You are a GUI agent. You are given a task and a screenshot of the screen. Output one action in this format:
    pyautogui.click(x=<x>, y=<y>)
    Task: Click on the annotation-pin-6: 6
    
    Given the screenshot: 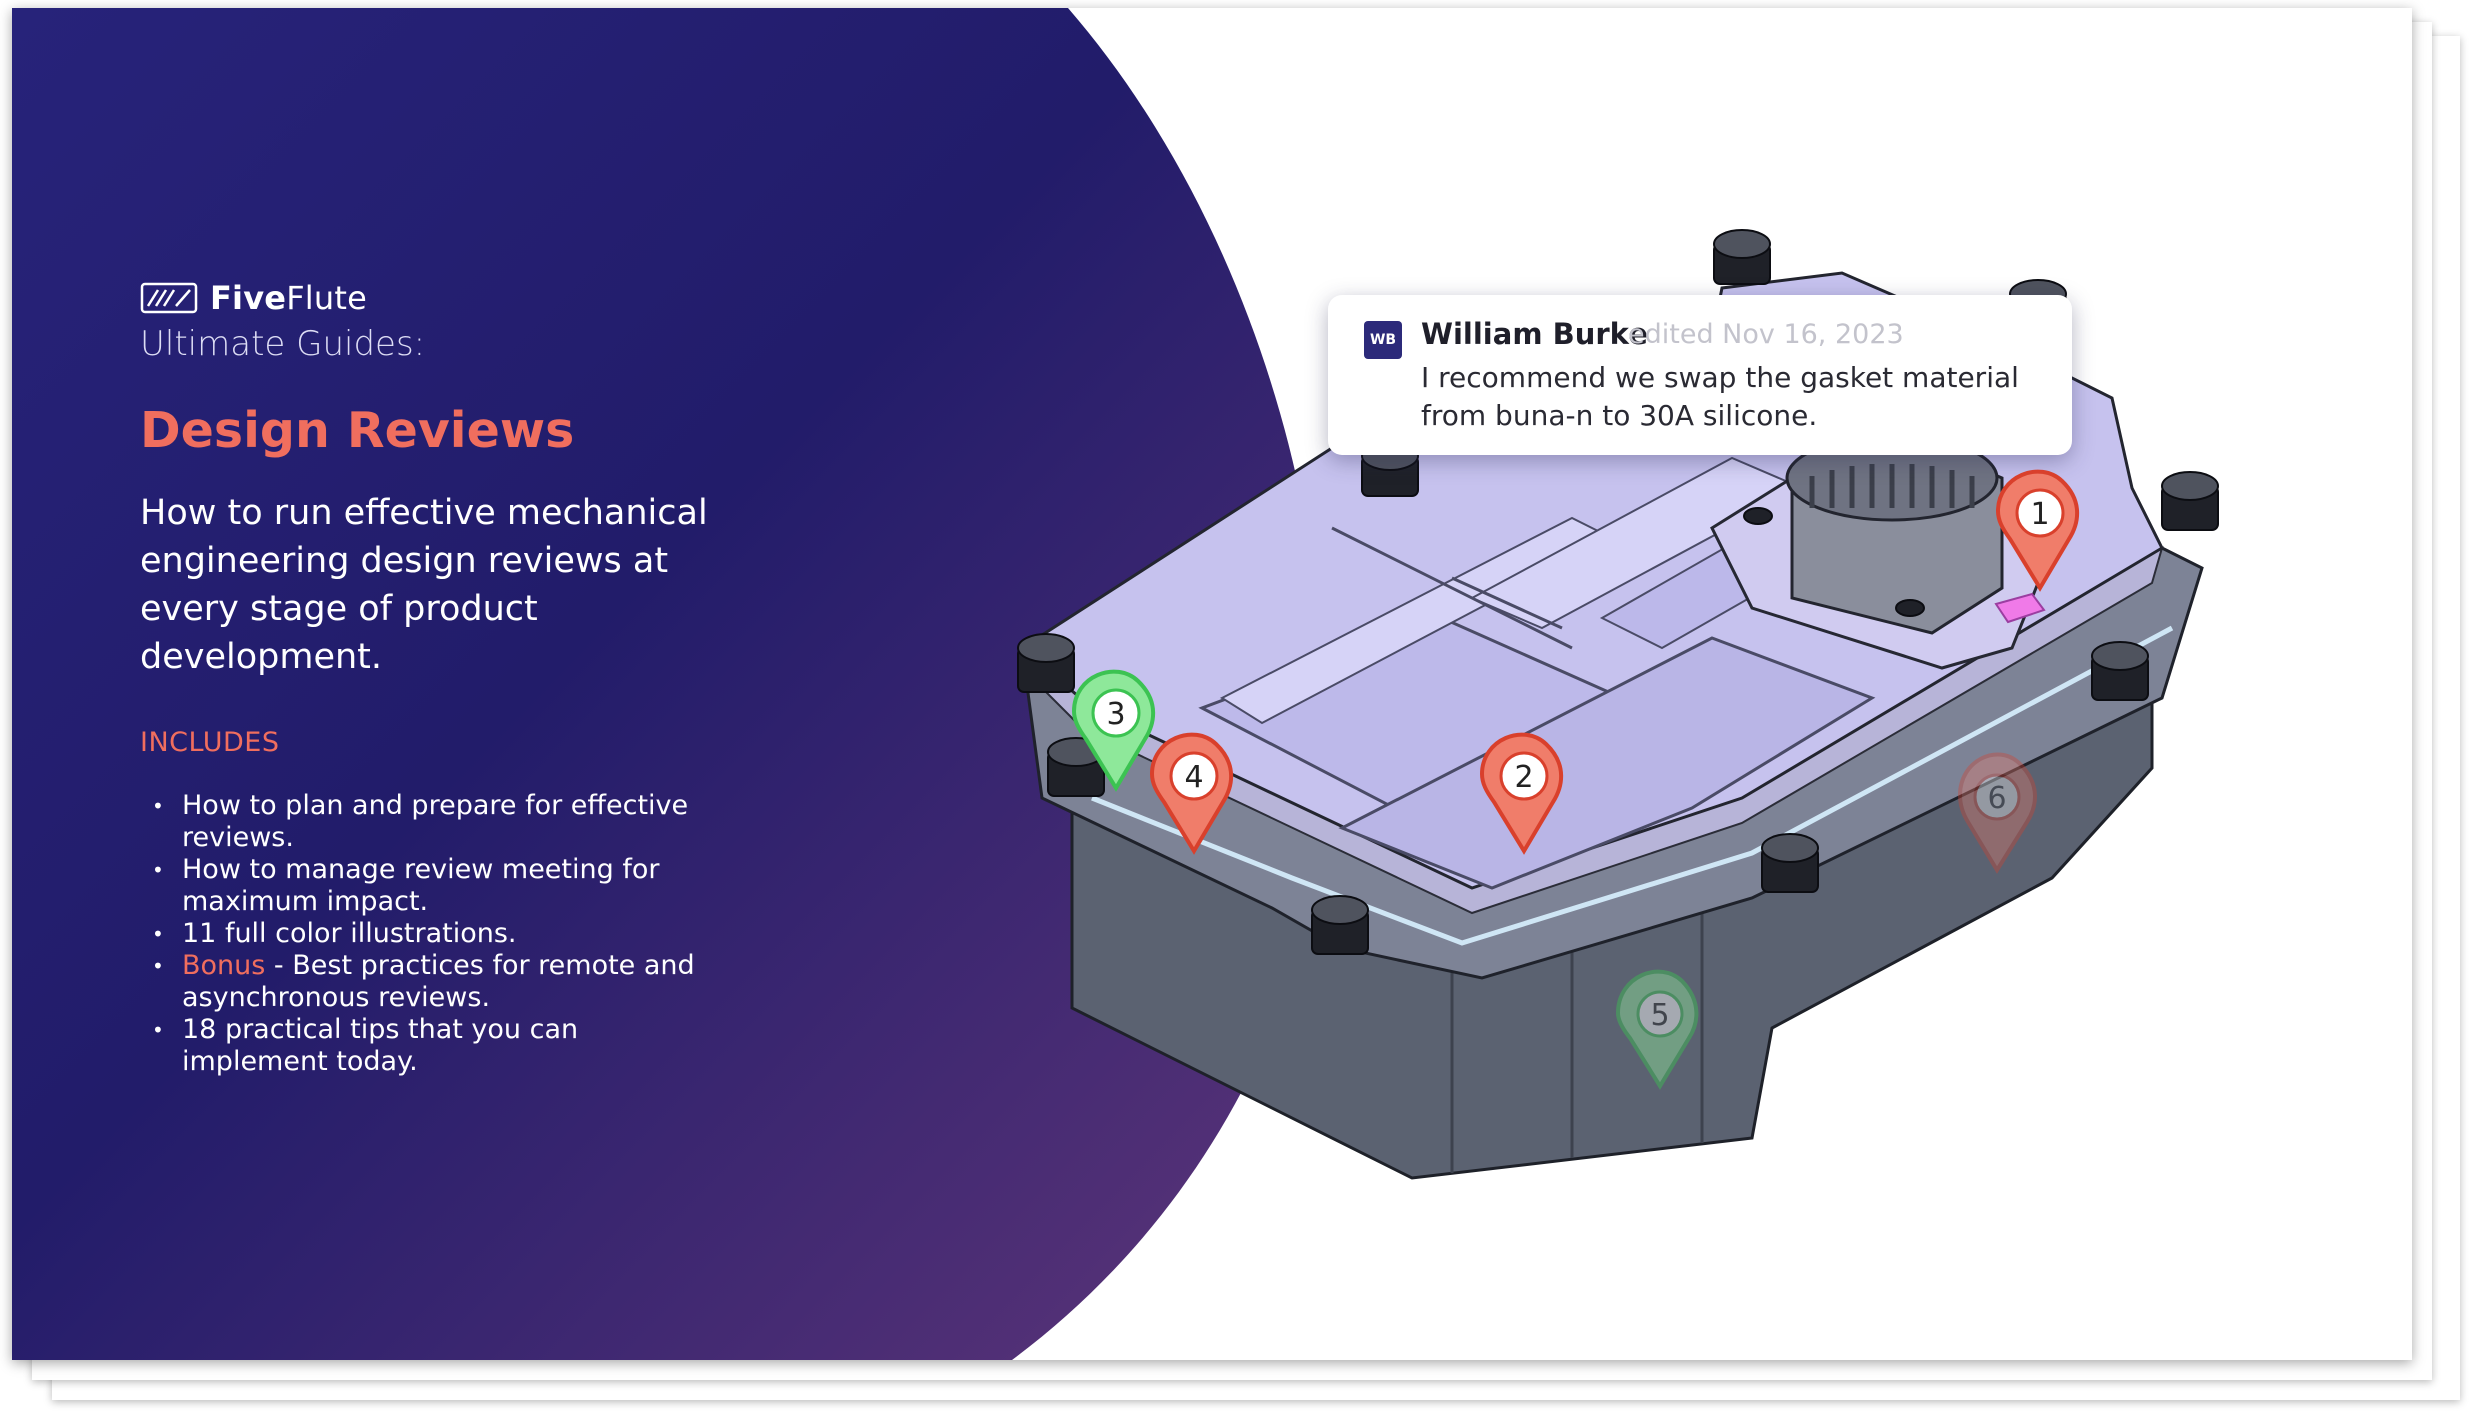 What is the action you would take?
    pyautogui.click(x=1997, y=813)
    